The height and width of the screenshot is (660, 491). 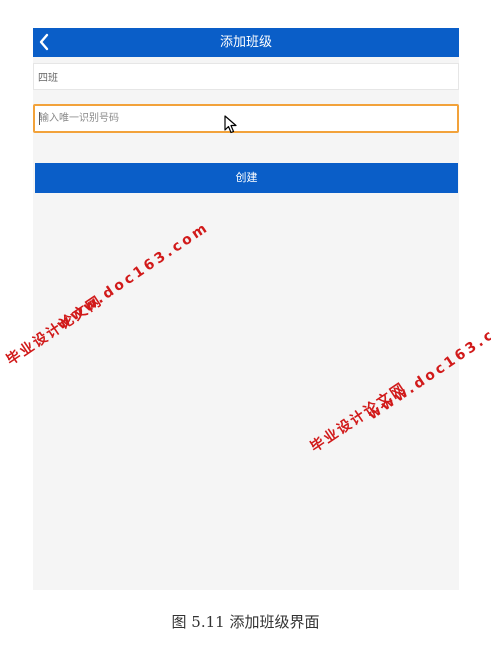 What do you see at coordinates (230, 124) in the screenshot?
I see `mouse-cursor-icon` at bounding box center [230, 124].